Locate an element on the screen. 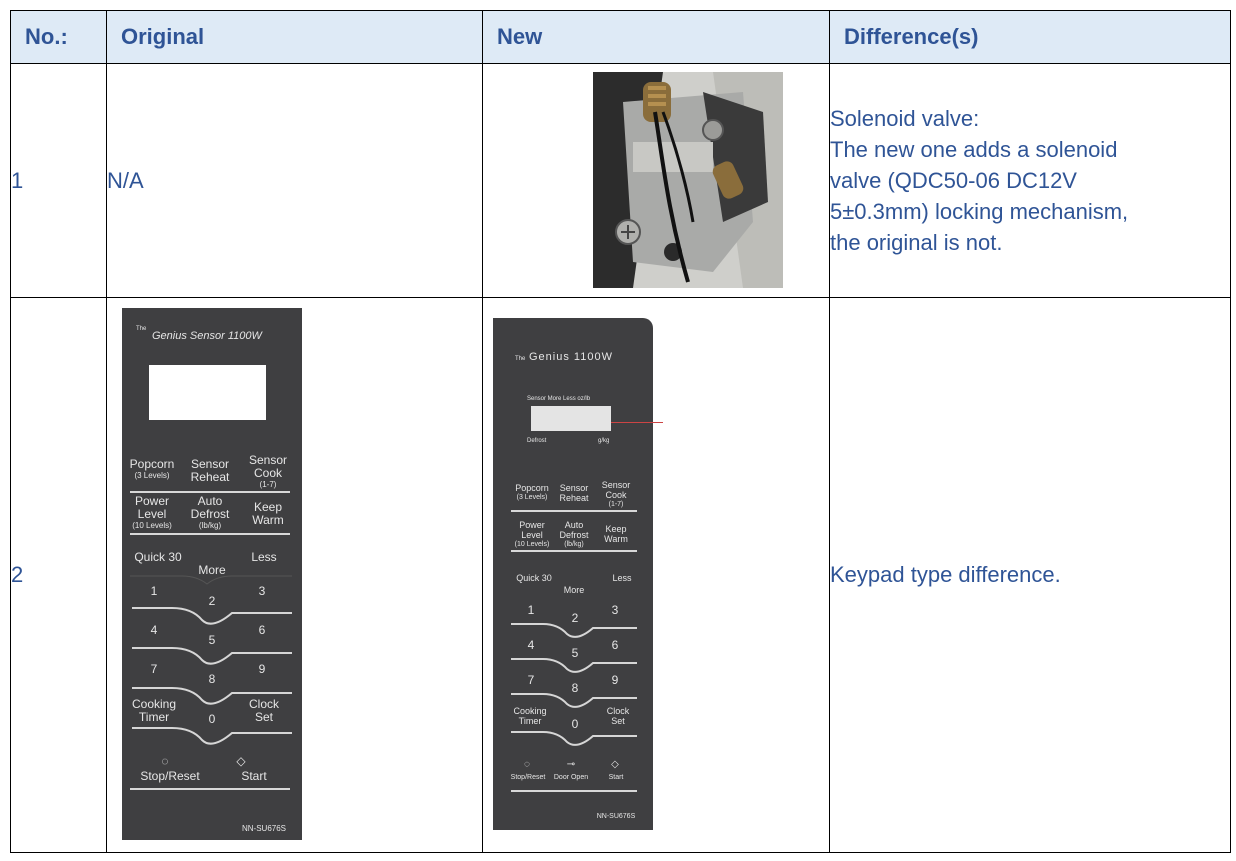  row-number: 1 is located at coordinates (58, 180).